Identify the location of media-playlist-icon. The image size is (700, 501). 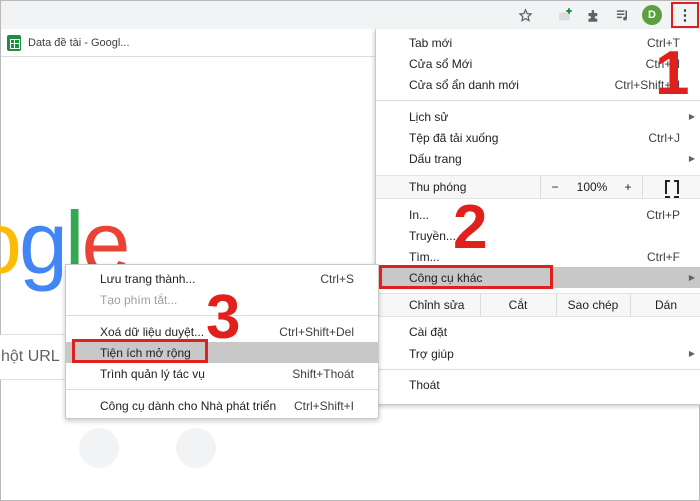
(622, 15).